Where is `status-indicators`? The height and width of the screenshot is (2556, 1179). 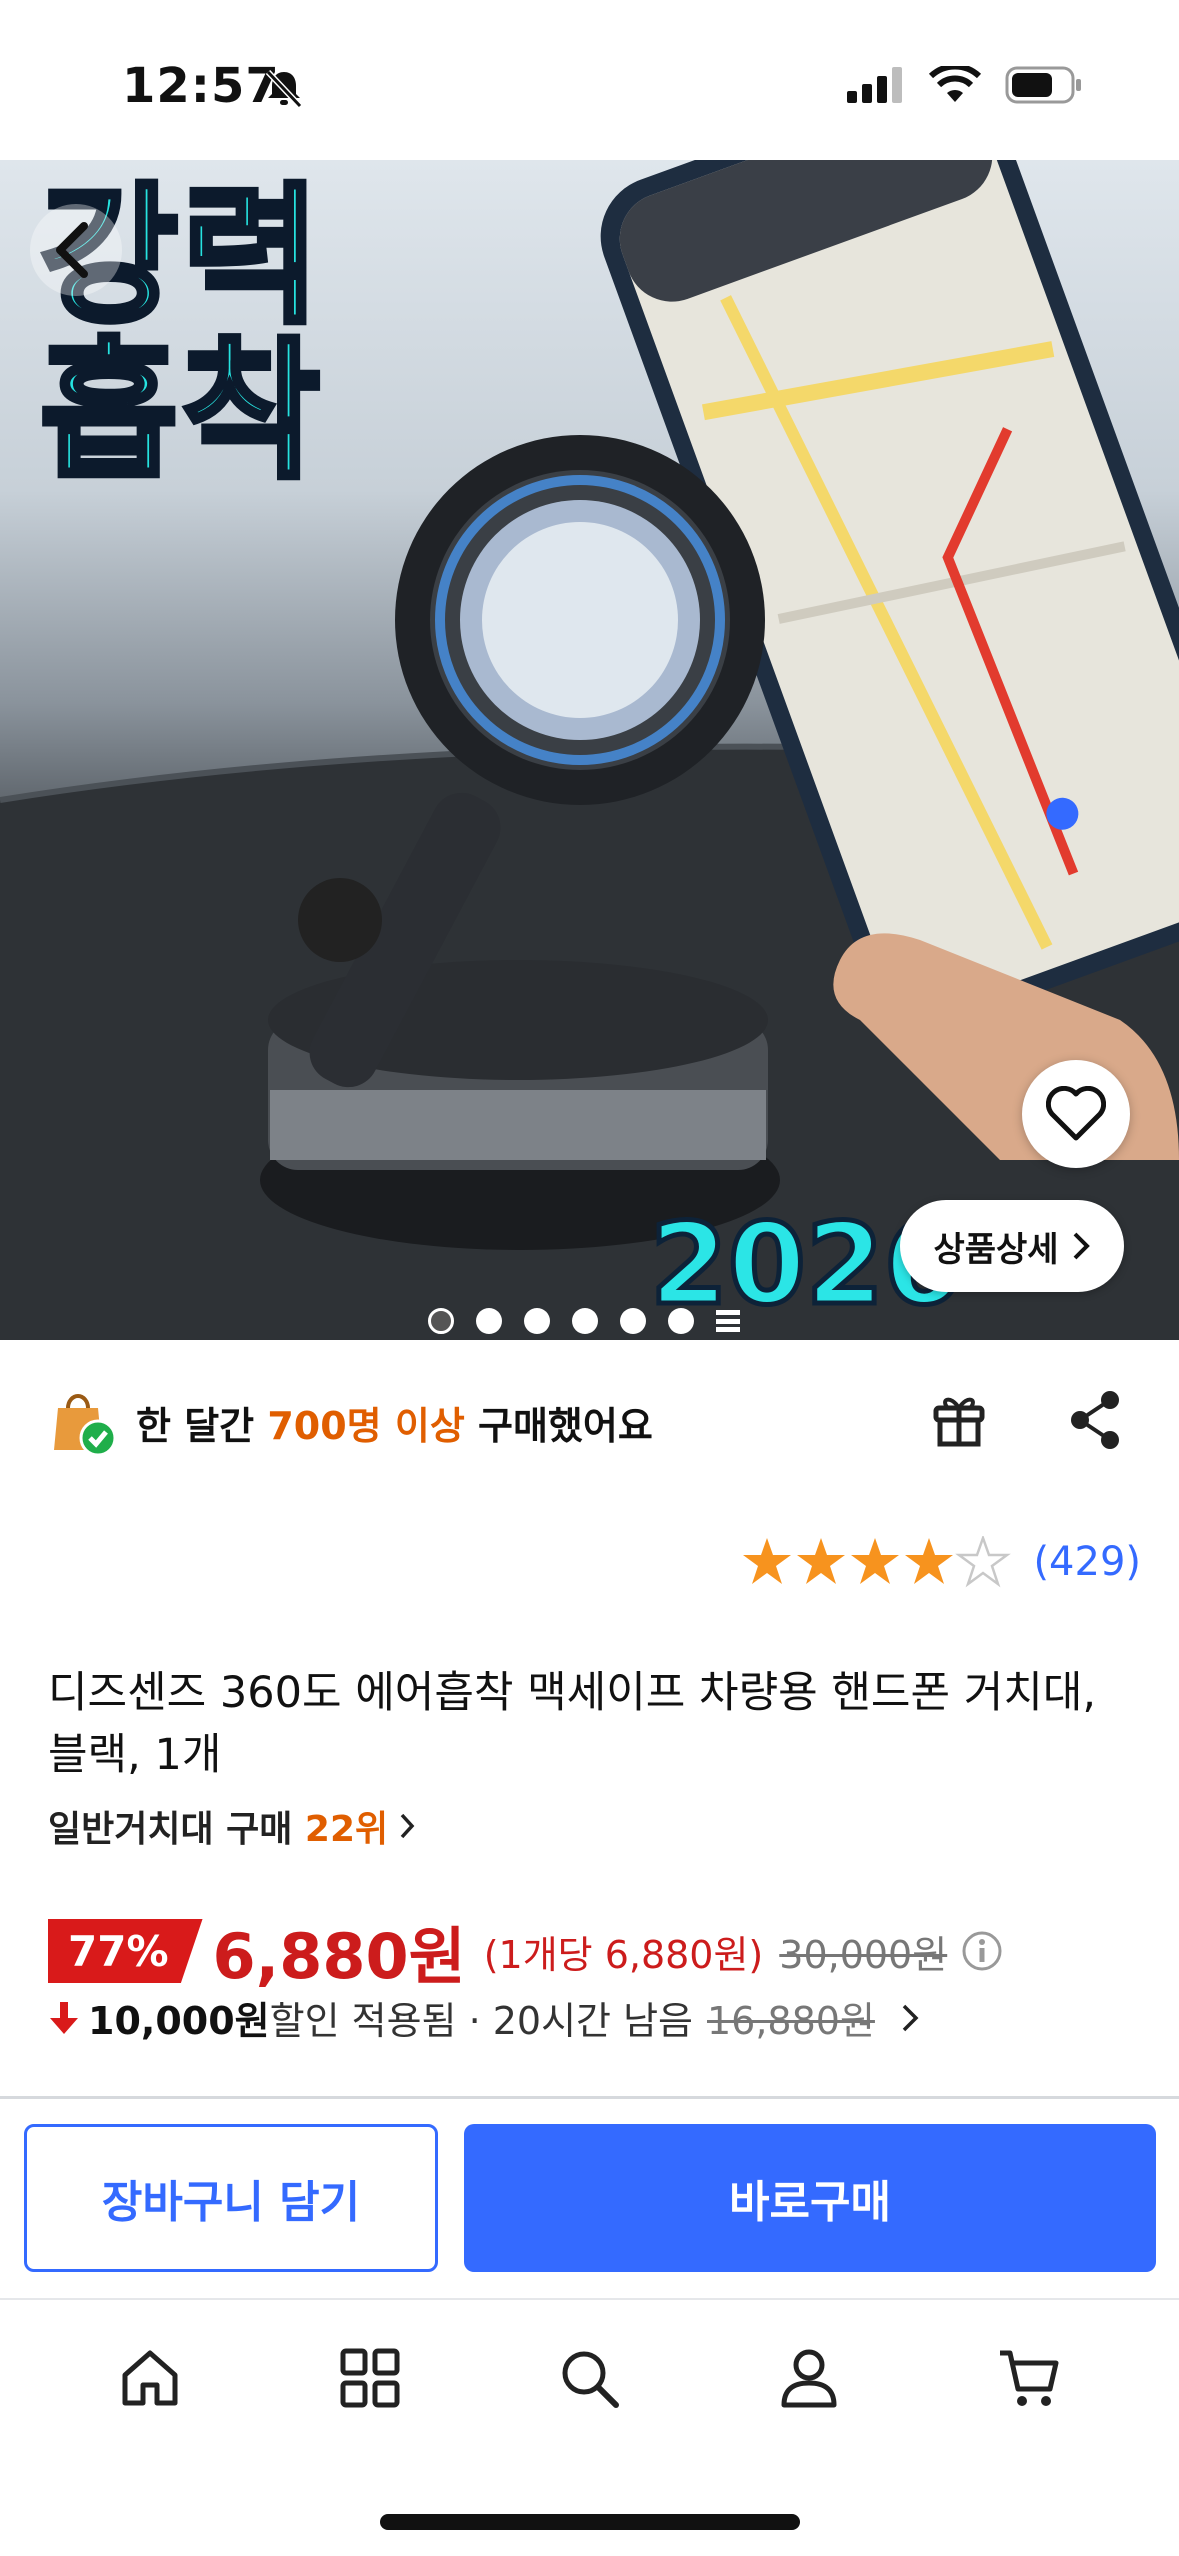 status-indicators is located at coordinates (965, 85).